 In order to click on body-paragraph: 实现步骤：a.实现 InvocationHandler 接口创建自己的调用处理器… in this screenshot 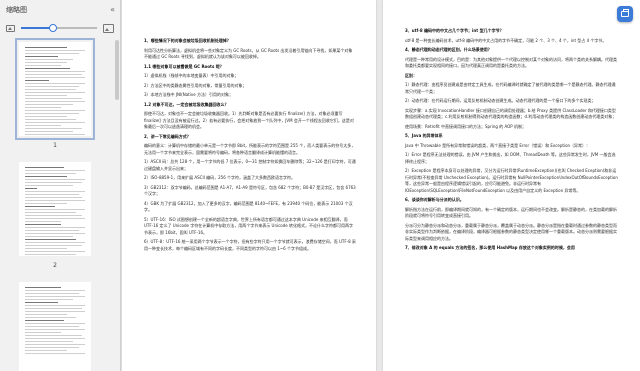, I will do `click(511, 113)`.